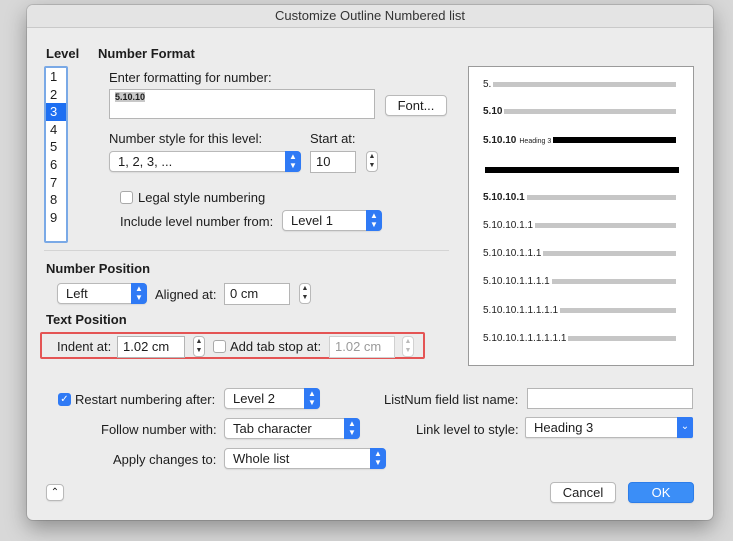 The width and height of the screenshot is (733, 541). What do you see at coordinates (276, 346) in the screenshot?
I see `tab-stop-label: Add tab stop at:` at bounding box center [276, 346].